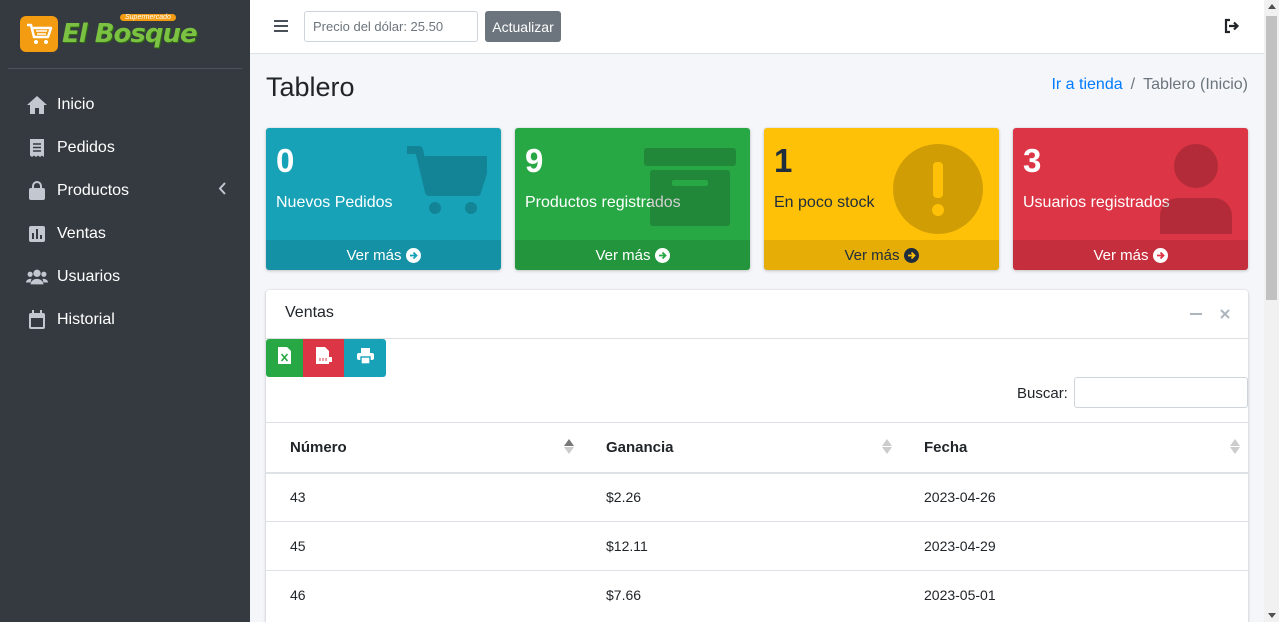  What do you see at coordinates (365, 358) in the screenshot?
I see `print-button` at bounding box center [365, 358].